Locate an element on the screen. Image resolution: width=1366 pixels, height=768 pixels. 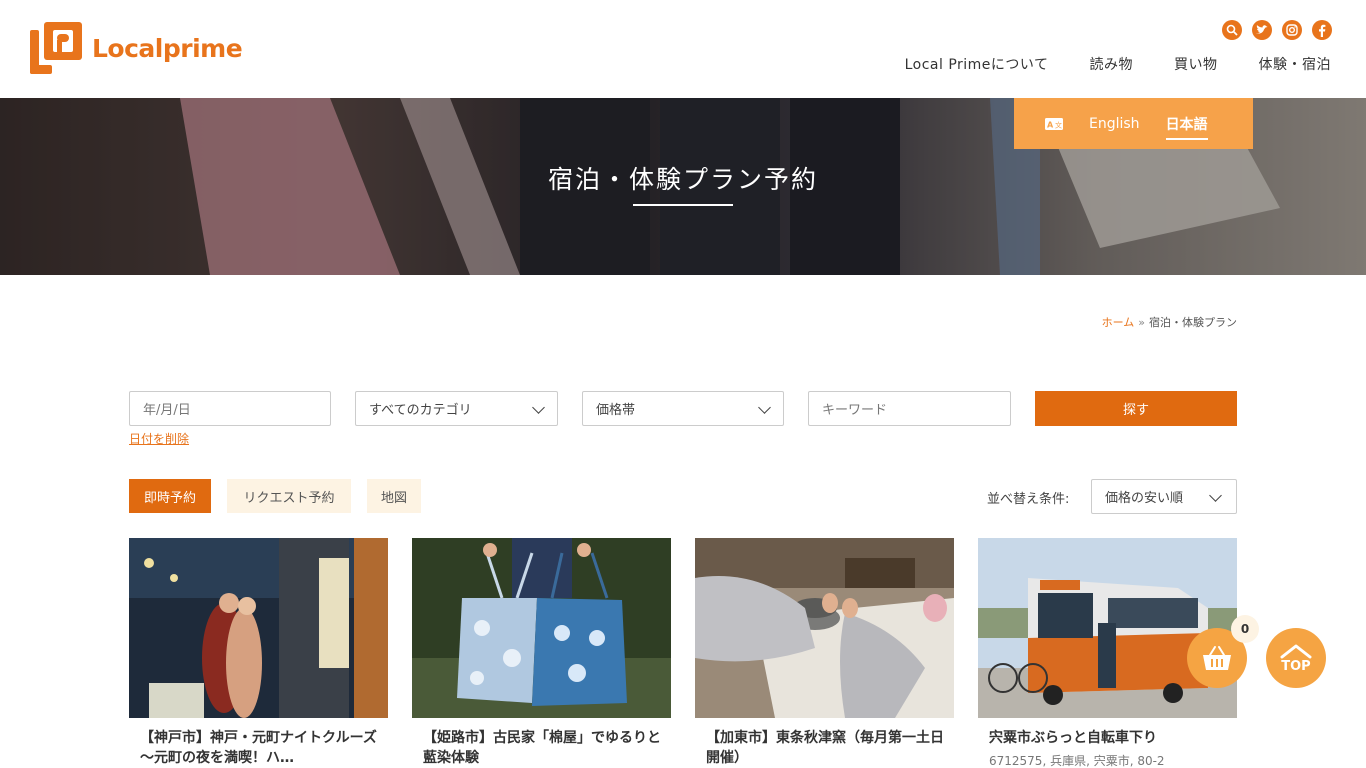
breadcrumb-current: 宿泊・体験プラン is located at coordinates (1193, 322).